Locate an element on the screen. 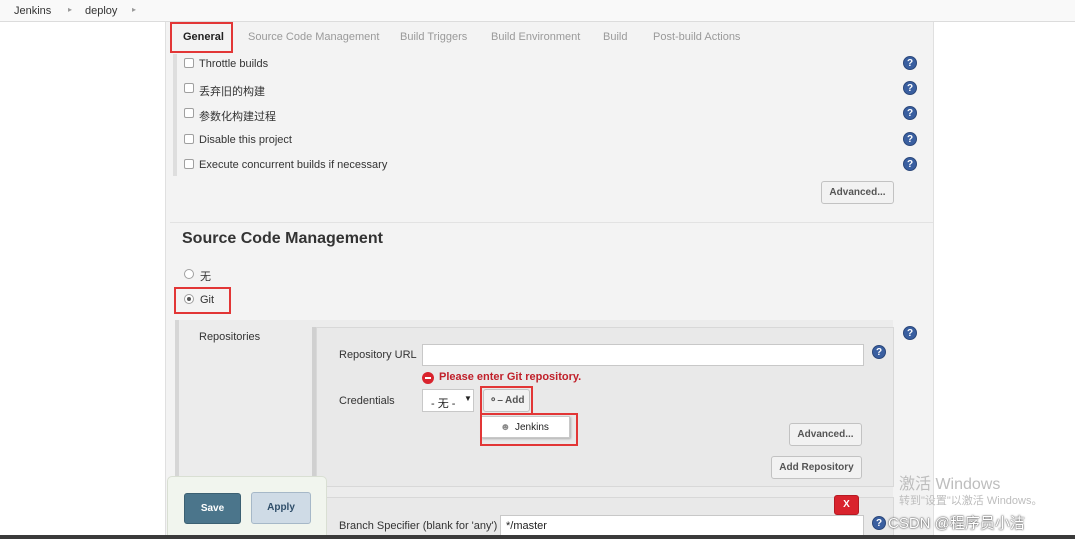 The image size is (1075, 539). add-repository-button: Add Repository is located at coordinates (816, 467).